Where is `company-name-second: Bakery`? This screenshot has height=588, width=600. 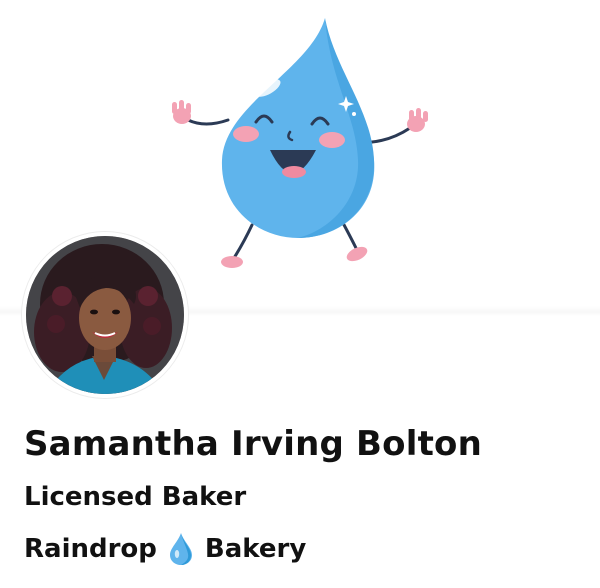 company-name-second: Bakery is located at coordinates (255, 549).